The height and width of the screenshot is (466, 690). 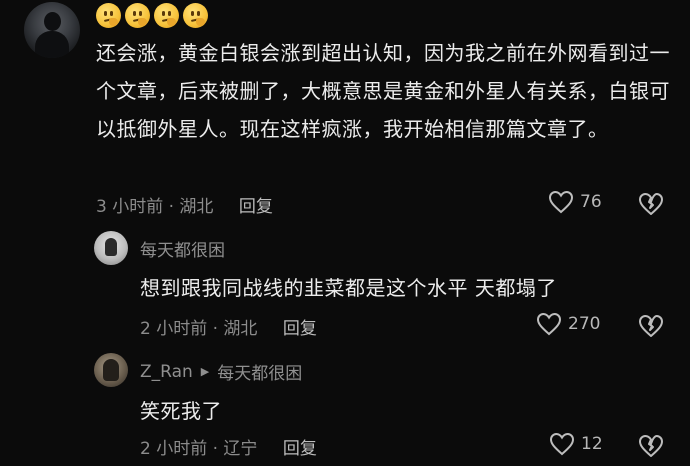 I want to click on time-location: 3 小时前 · 湖北, so click(x=155, y=207).